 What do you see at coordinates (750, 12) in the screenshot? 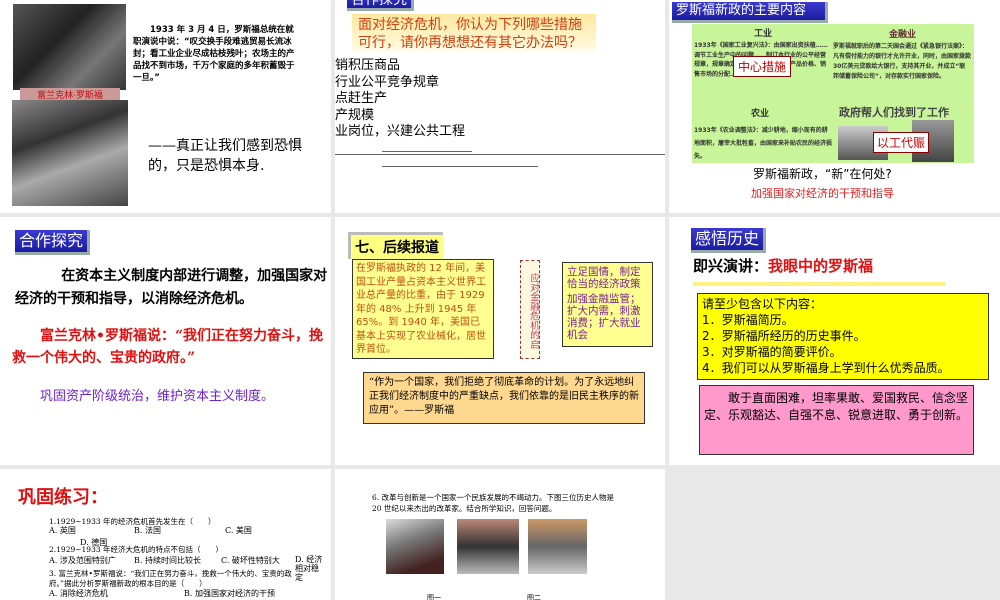
I see `slide-title: 罗斯福新政的主要内容` at bounding box center [750, 12].